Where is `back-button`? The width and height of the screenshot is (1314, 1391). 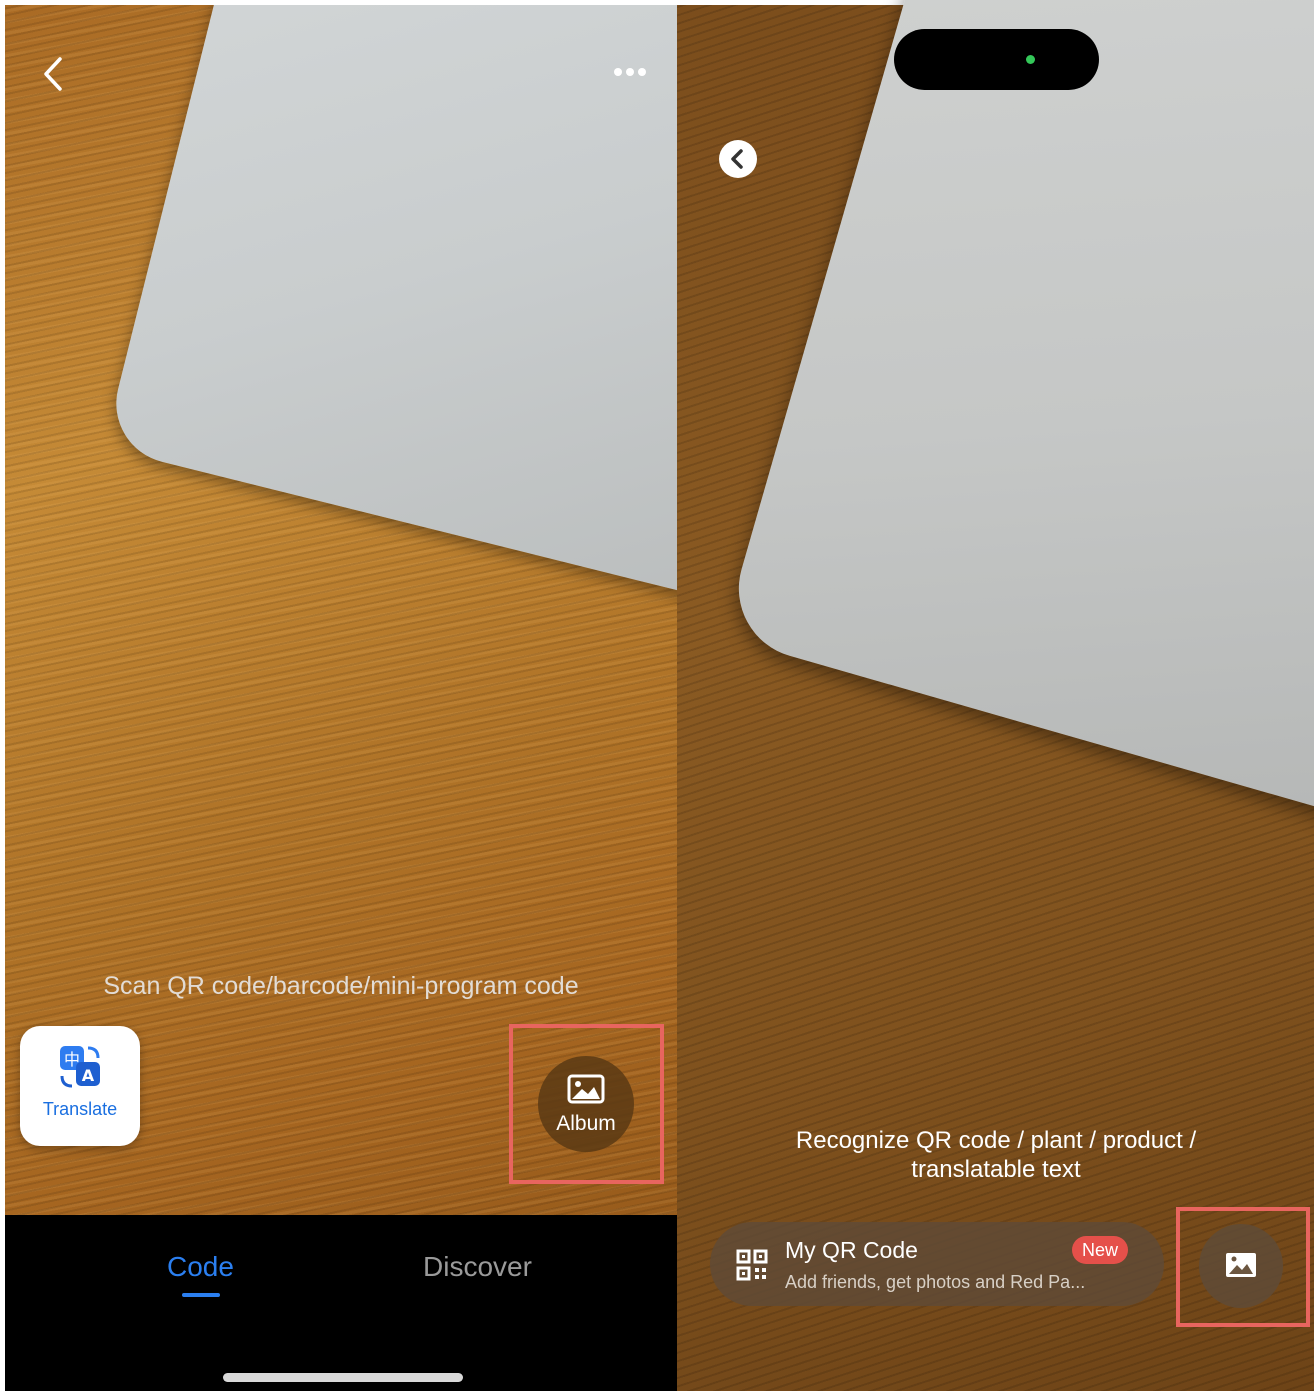
back-button is located at coordinates (738, 159).